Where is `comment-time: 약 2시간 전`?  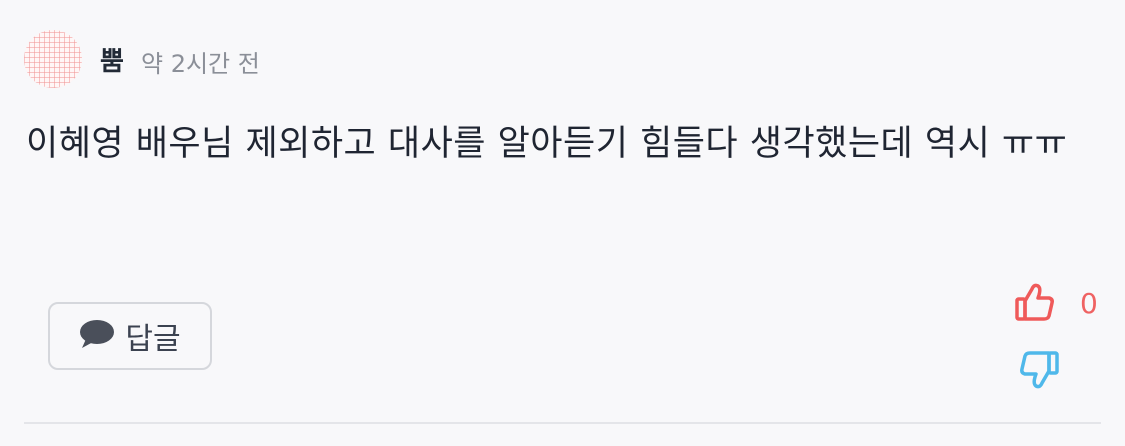 comment-time: 약 2시간 전 is located at coordinates (200, 64).